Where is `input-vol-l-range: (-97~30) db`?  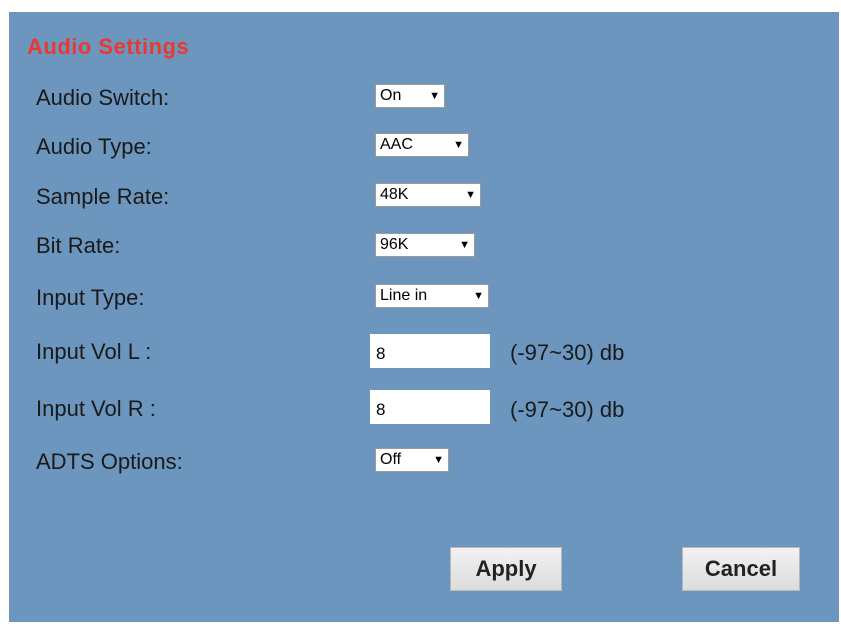
input-vol-l-range: (-97~30) db is located at coordinates (567, 352).